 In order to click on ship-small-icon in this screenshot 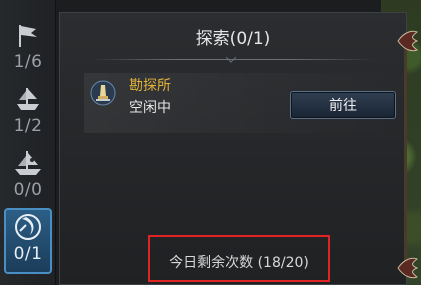, I will do `click(28, 99)`.